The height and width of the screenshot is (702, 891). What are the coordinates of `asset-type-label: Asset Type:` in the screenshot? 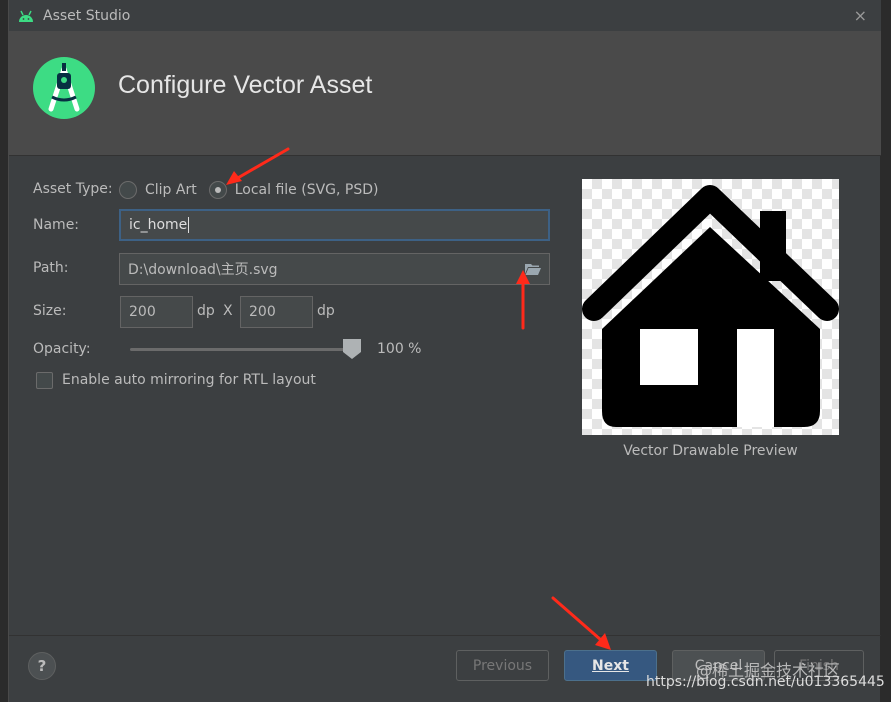 It's located at (73, 189).